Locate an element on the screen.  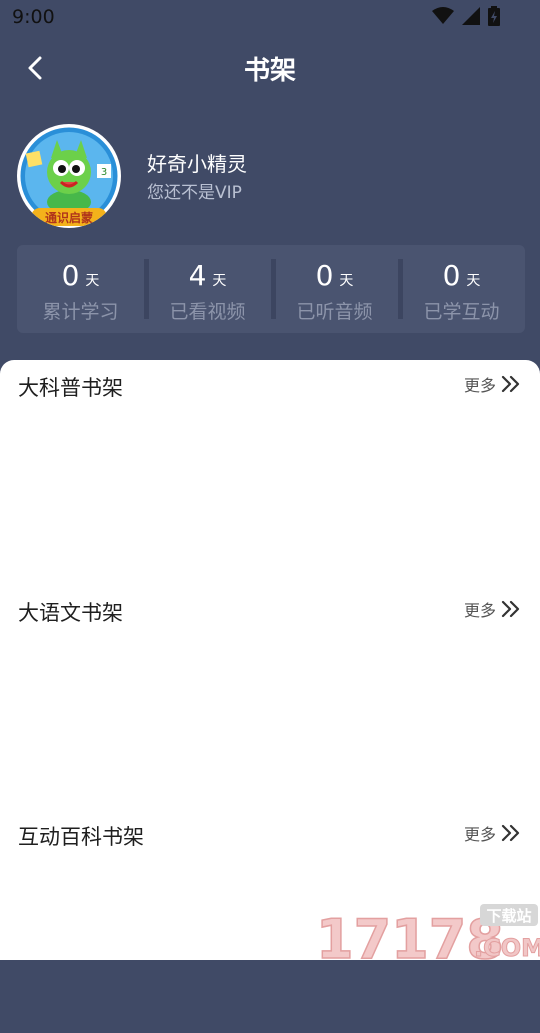
avatar-badge-text: 通识启蒙 is located at coordinates (69, 217).